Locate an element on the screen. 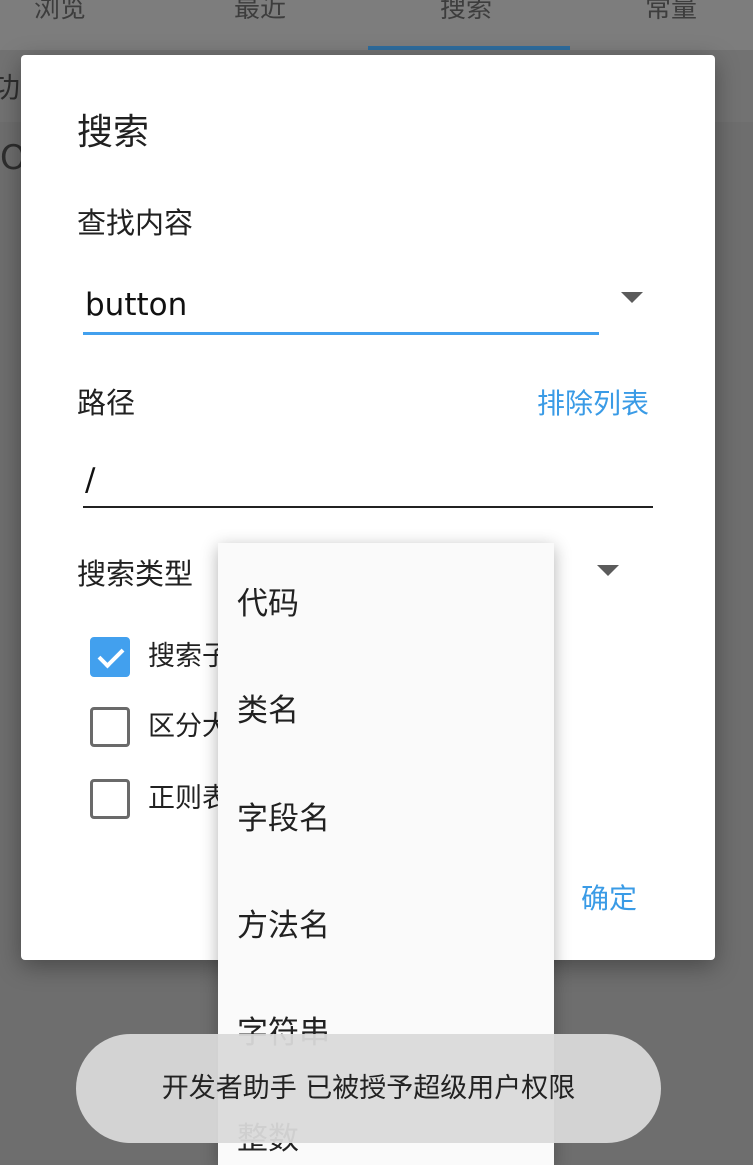 The height and width of the screenshot is (1165, 753). menu-item-class-name: 类名 is located at coordinates (268, 707).